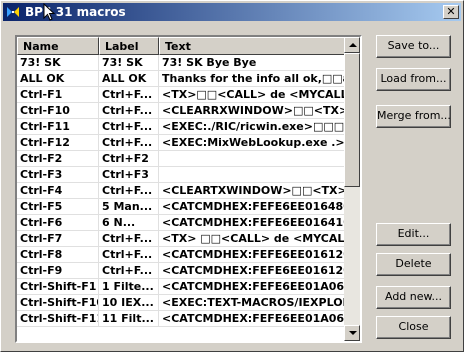  I want to click on cell-text: <EXEC:./RIC/ricwin.exe>□□□□□□, so click(252, 126).